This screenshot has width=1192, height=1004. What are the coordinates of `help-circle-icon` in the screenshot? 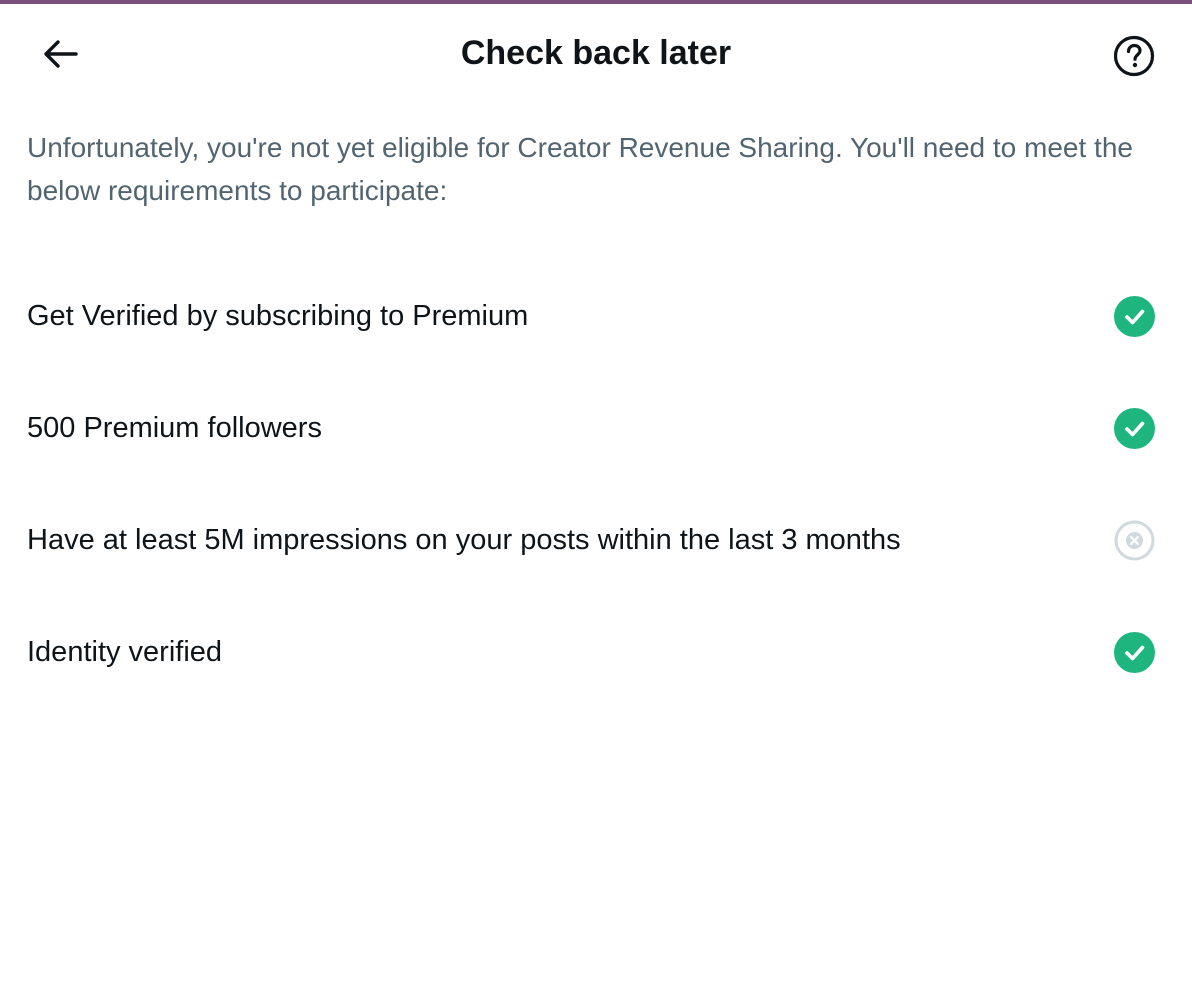 It's located at (1134, 56).